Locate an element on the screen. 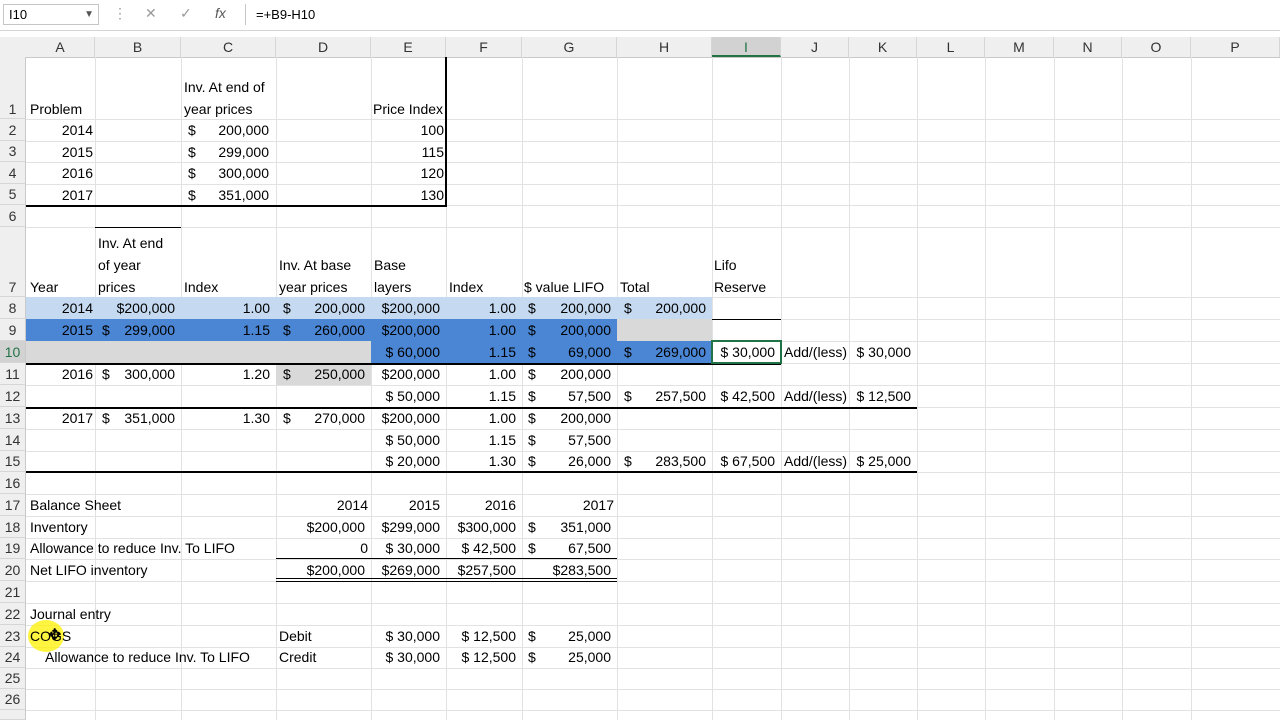  cell: $ 20,000 is located at coordinates (406, 461).